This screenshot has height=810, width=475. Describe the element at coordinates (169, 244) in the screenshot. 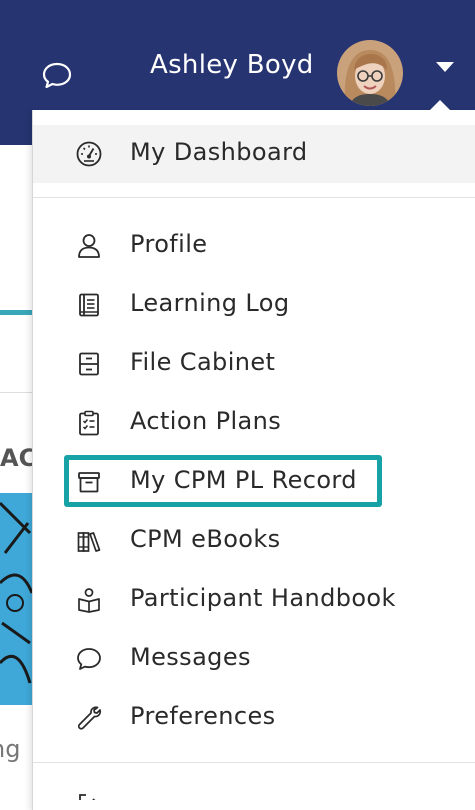

I see `menu-item-label: Profile` at that location.